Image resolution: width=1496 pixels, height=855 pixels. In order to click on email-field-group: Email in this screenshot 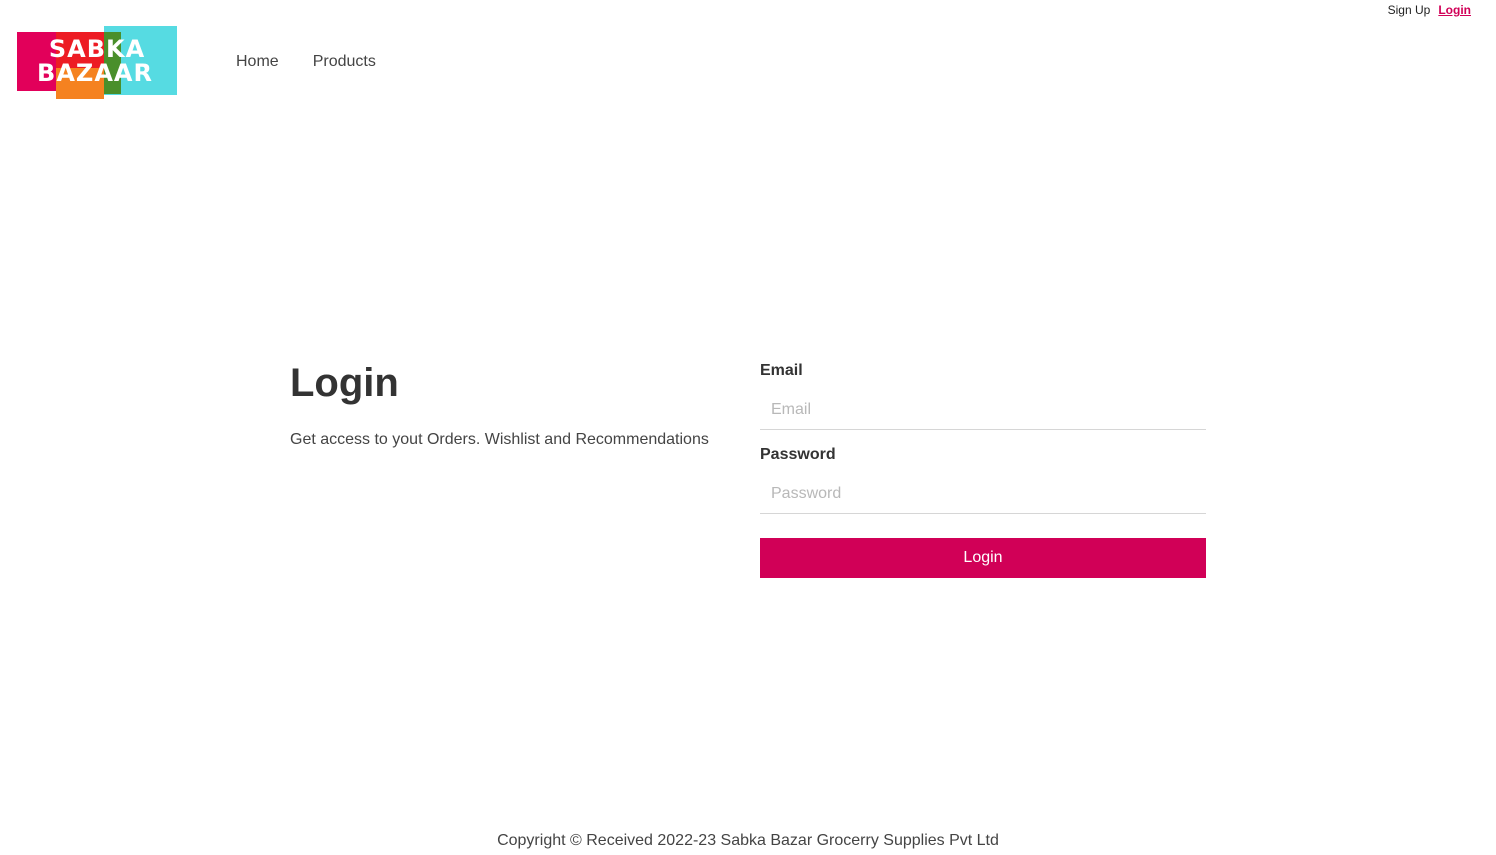, I will do `click(983, 395)`.